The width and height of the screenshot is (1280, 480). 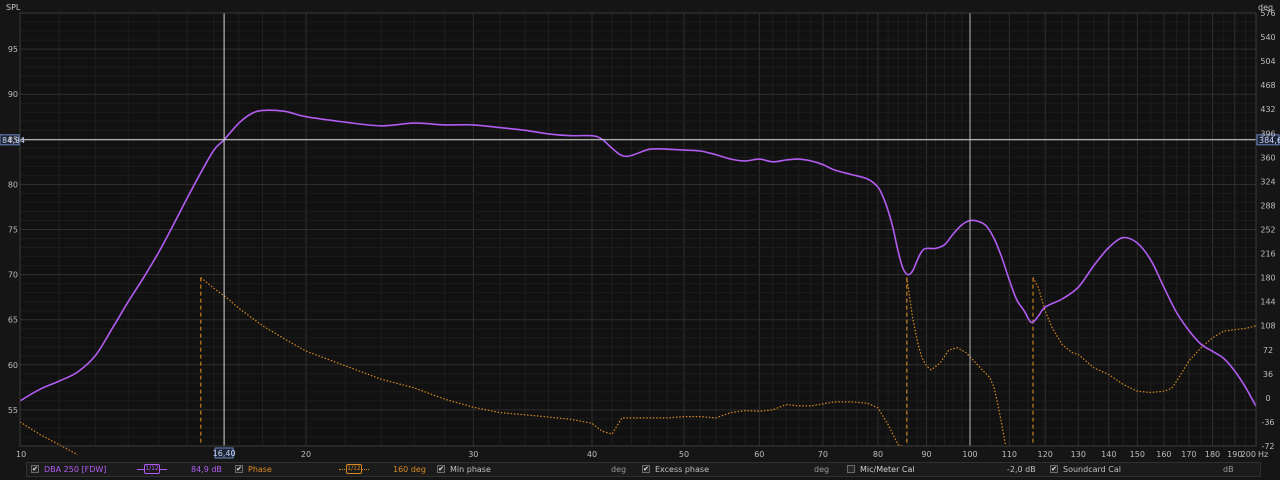 What do you see at coordinates (13, 184) in the screenshot?
I see `y-tick-label: 80` at bounding box center [13, 184].